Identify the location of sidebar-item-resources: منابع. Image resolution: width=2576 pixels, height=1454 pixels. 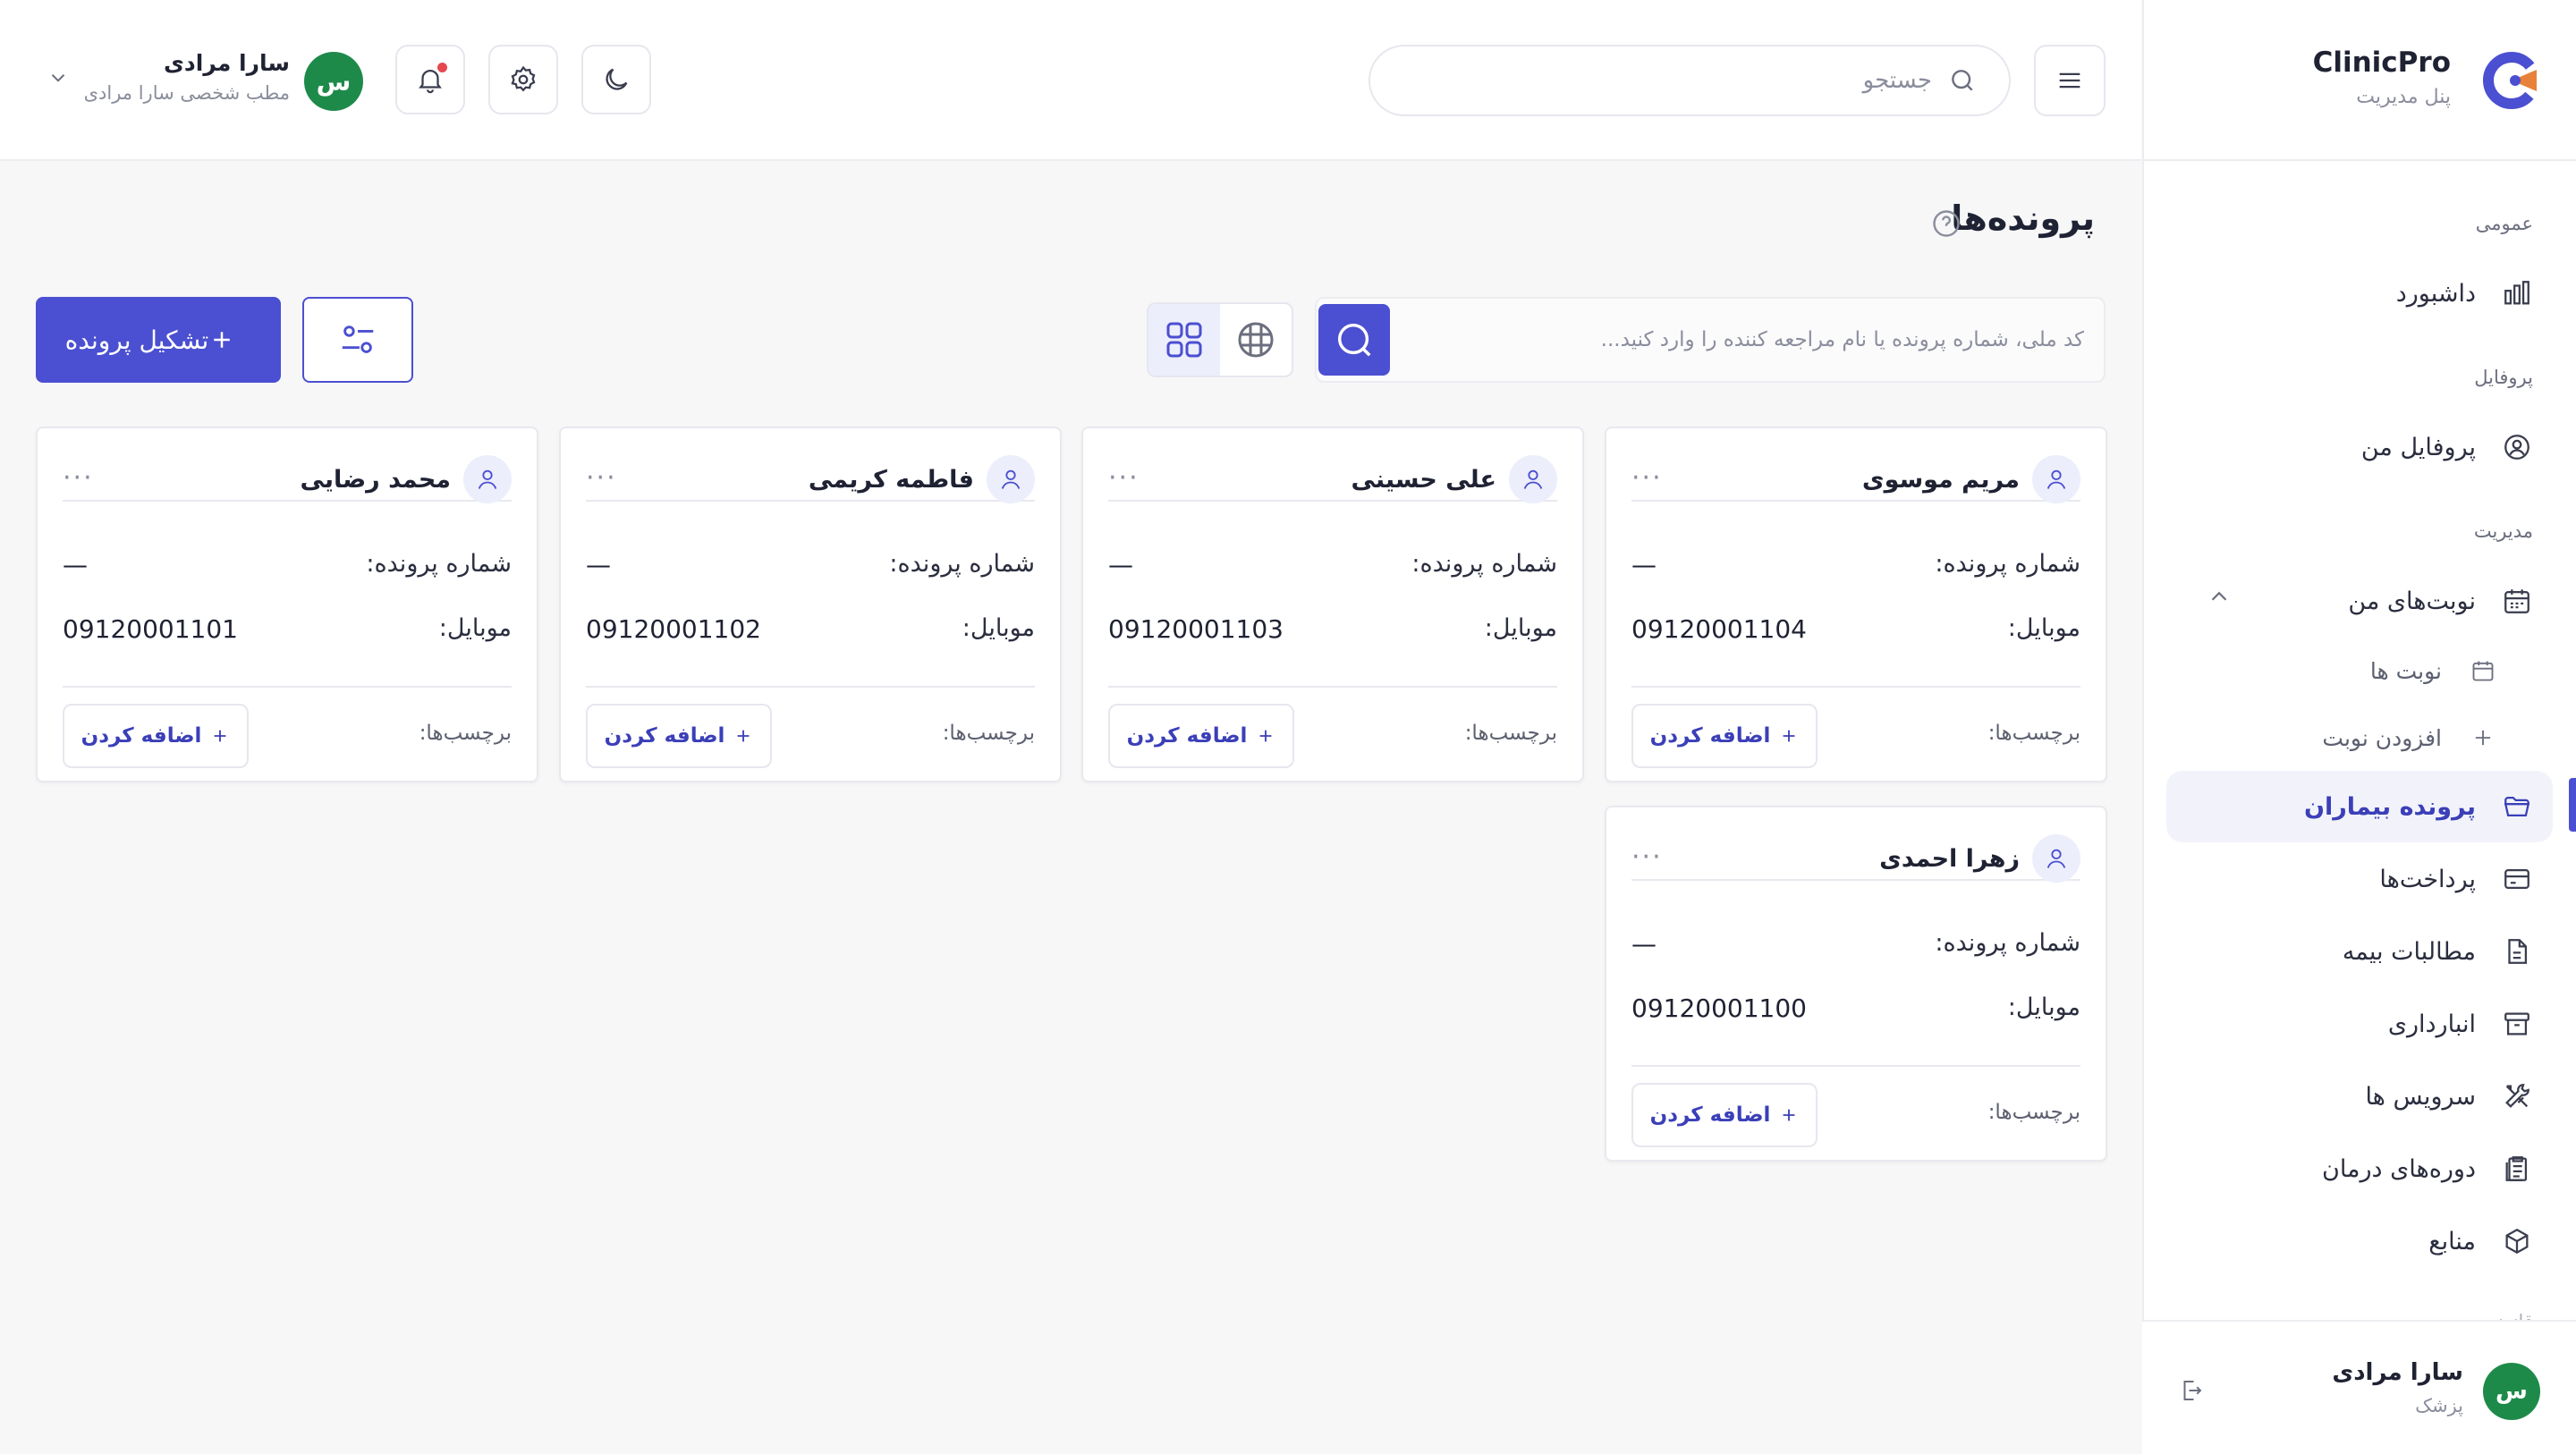
(2359, 1241).